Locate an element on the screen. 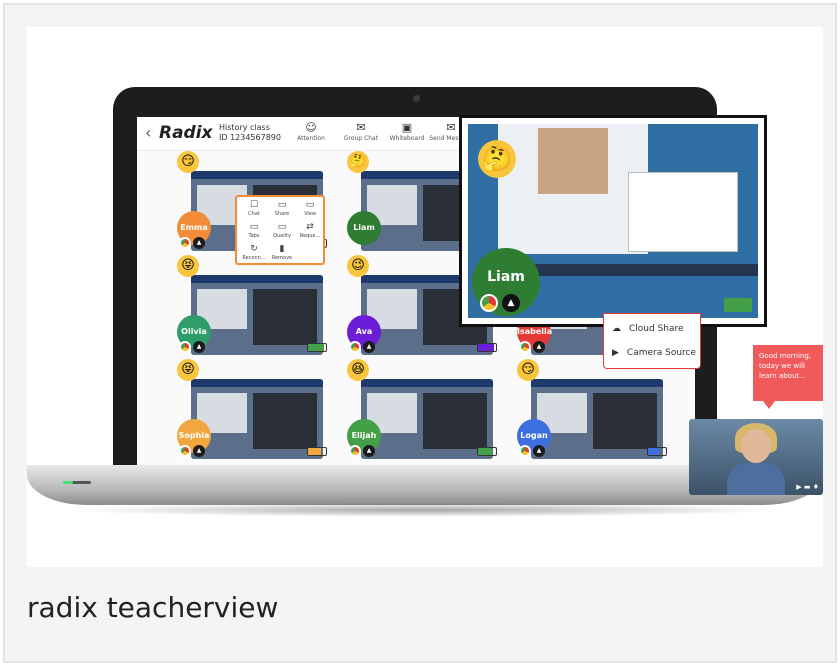  chevron-left-icon: ‹ is located at coordinates (148, 132).